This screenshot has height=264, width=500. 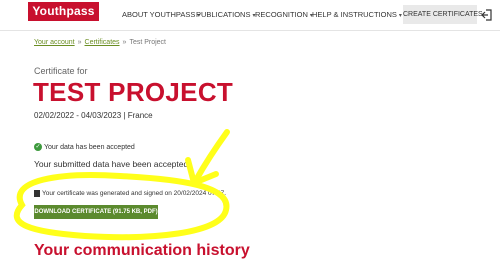 I want to click on nav-recognition: RECOGNITION ▾, so click(x=284, y=14).